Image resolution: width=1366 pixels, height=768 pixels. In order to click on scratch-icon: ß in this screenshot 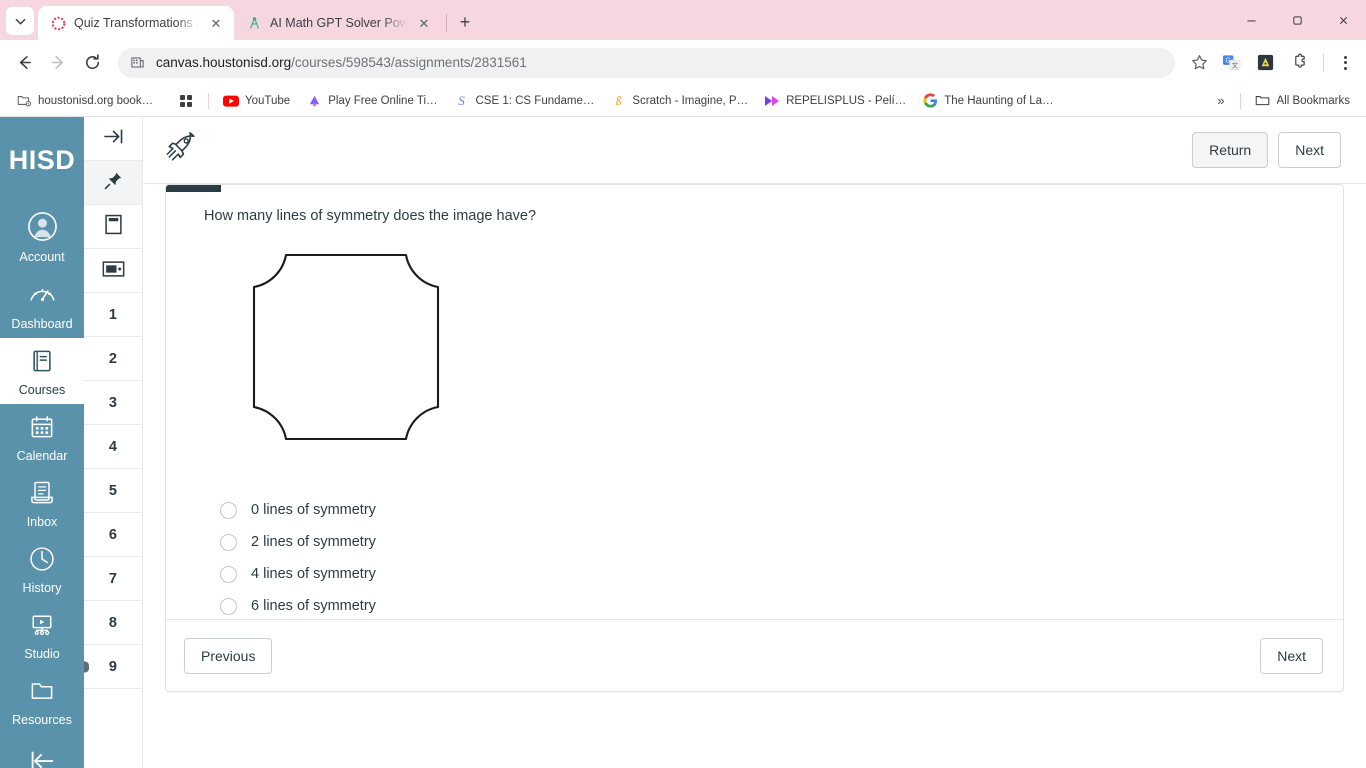, I will do `click(618, 101)`.